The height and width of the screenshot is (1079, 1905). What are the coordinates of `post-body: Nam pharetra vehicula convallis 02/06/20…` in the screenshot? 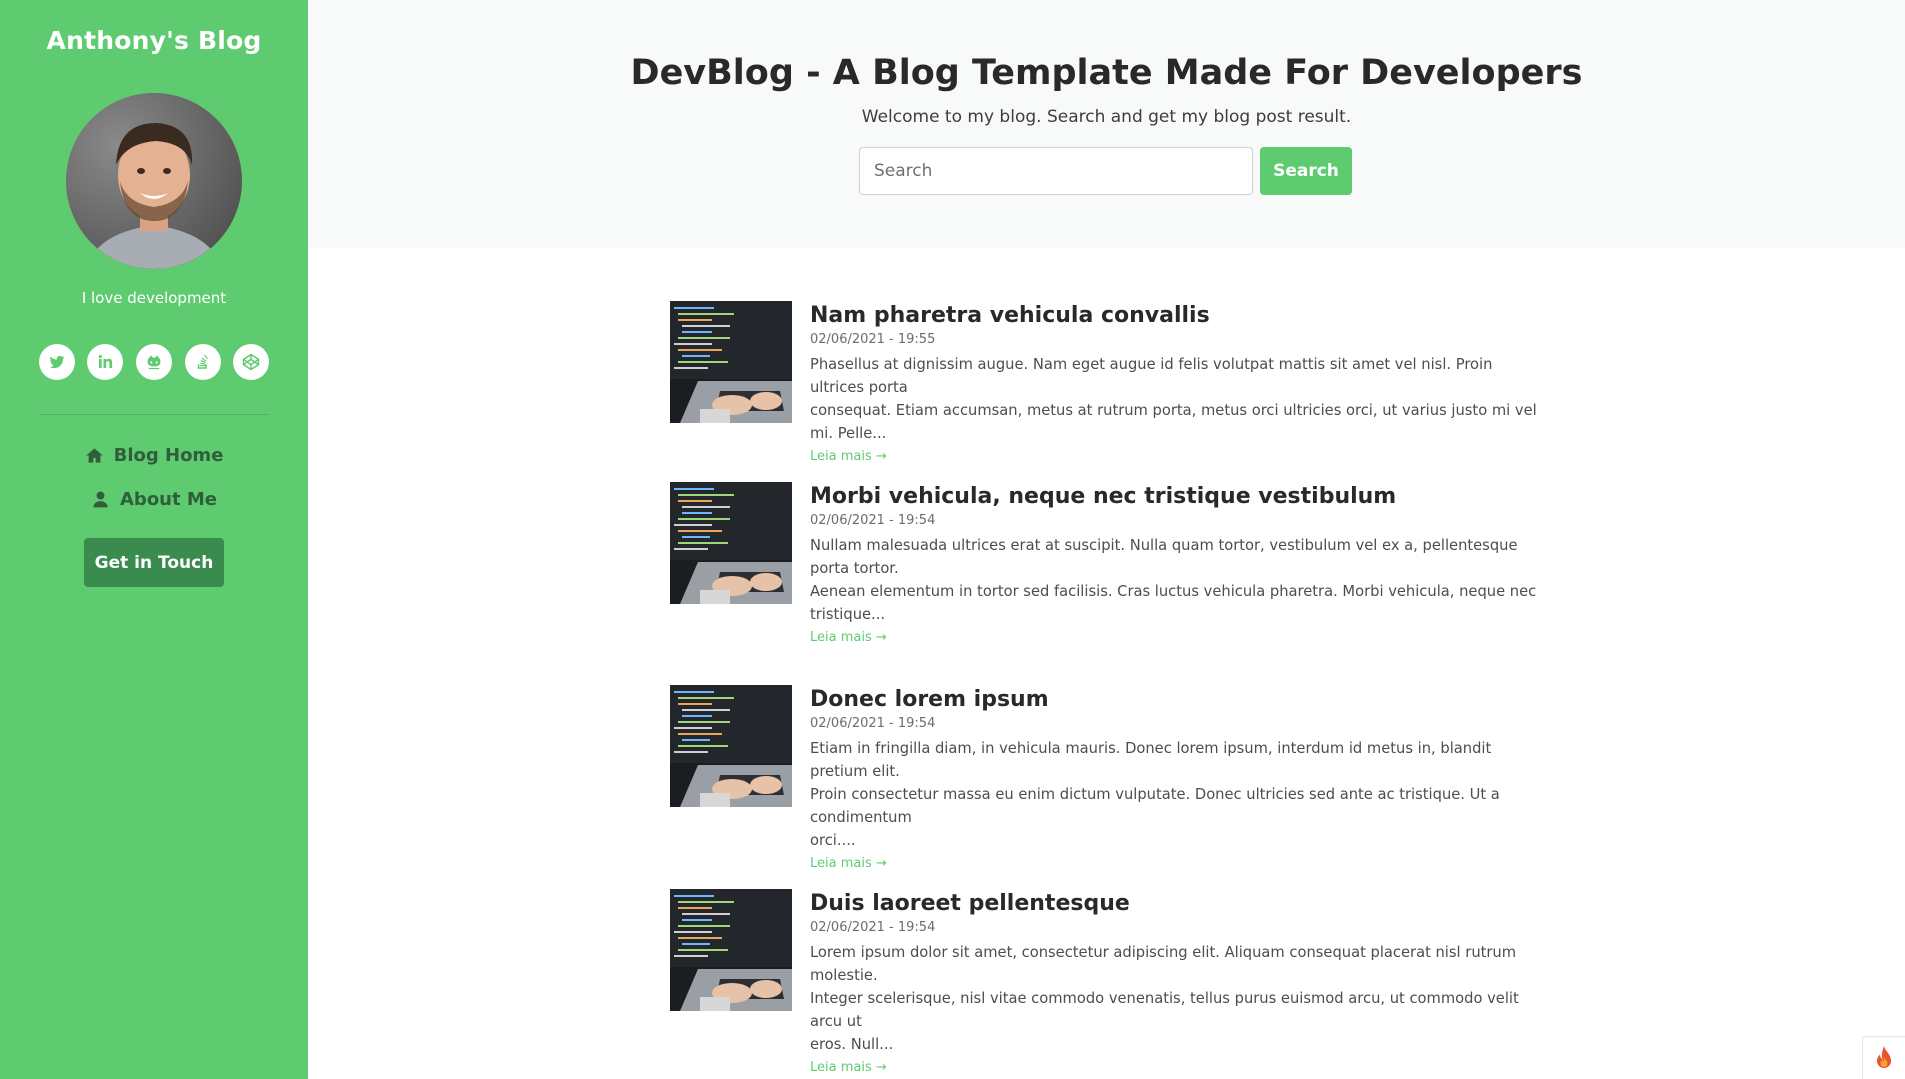 It's located at (1177, 382).